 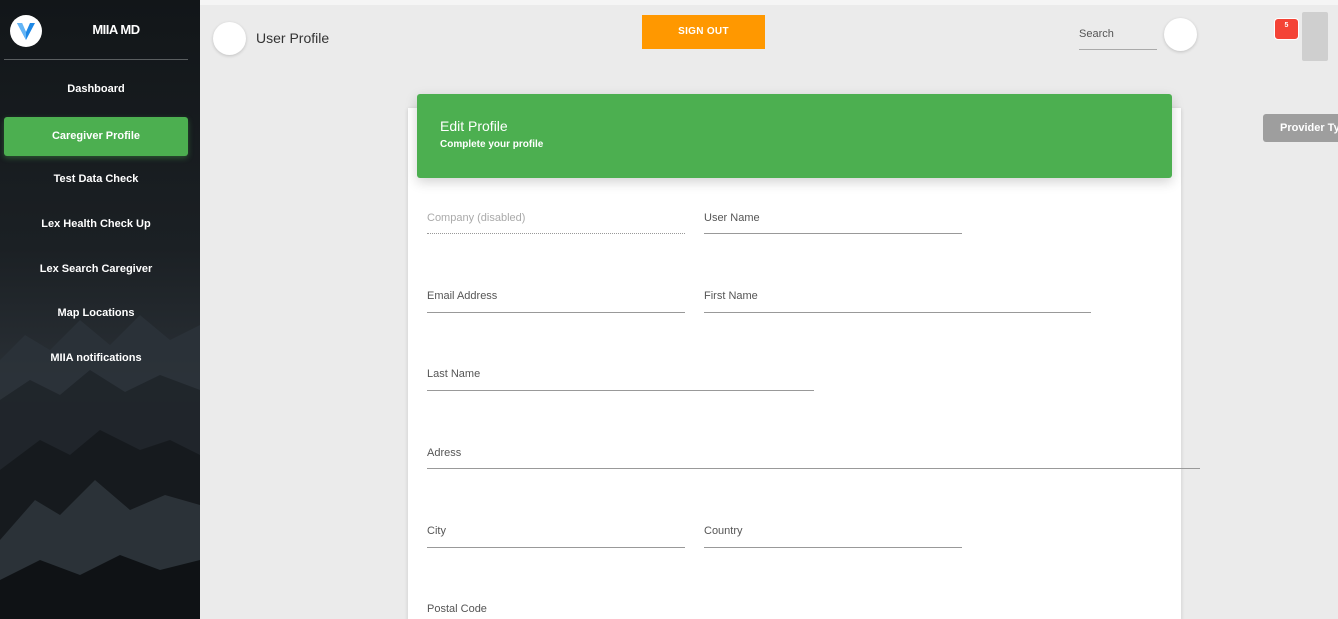 What do you see at coordinates (474, 126) in the screenshot?
I see `card-title: Edit Profile` at bounding box center [474, 126].